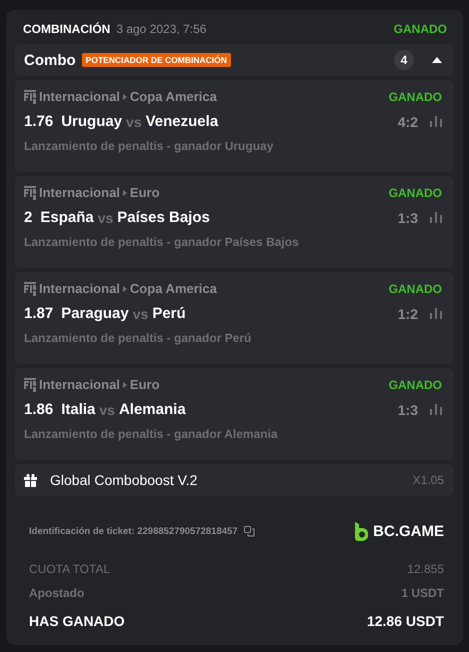 The height and width of the screenshot is (652, 469). I want to click on final-score: 4:2, so click(408, 122).